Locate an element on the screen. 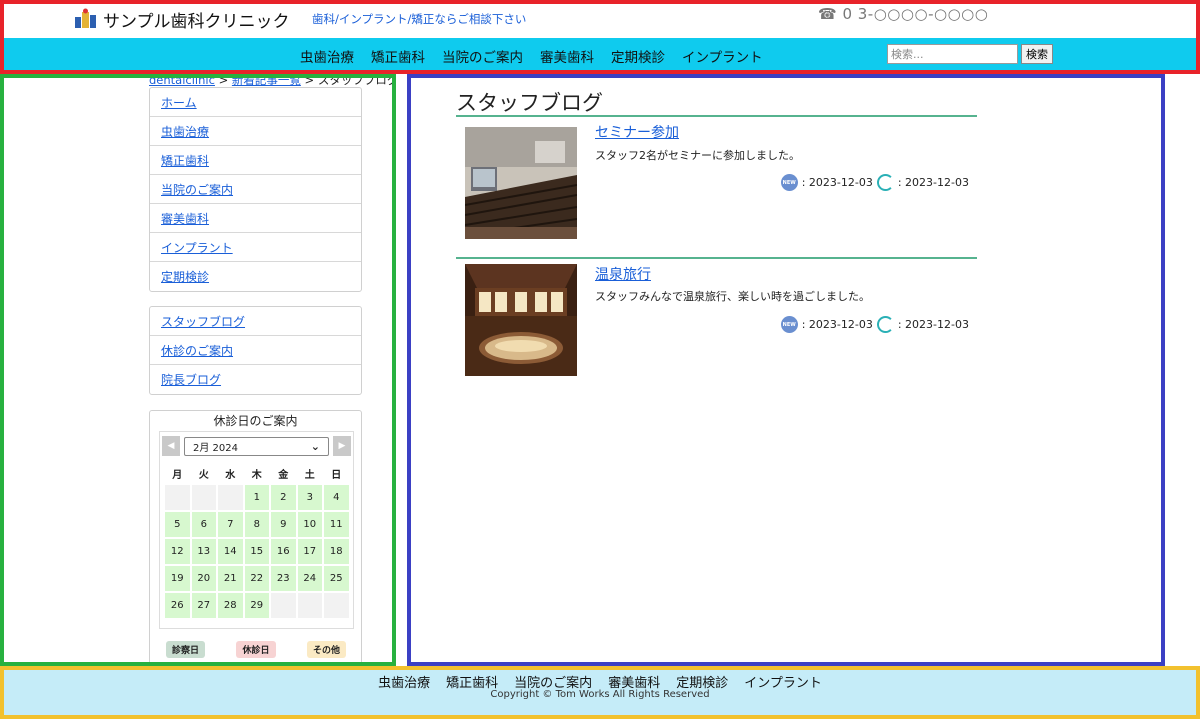 Image resolution: width=1200 pixels, height=719 pixels. nav-item-cosmetic: 審美歯科 is located at coordinates (567, 56).